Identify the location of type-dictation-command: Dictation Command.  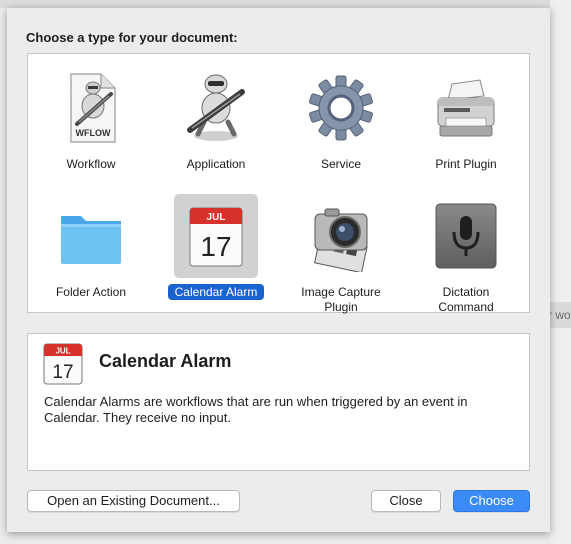
(466, 251).